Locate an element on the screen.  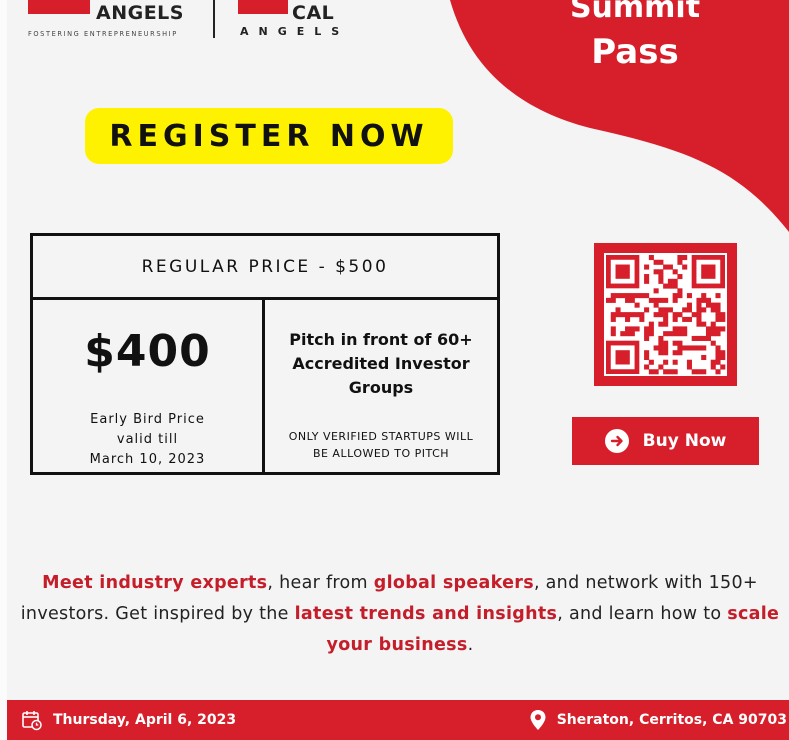
early-desc-line: Early Bird Price is located at coordinates (147, 419).